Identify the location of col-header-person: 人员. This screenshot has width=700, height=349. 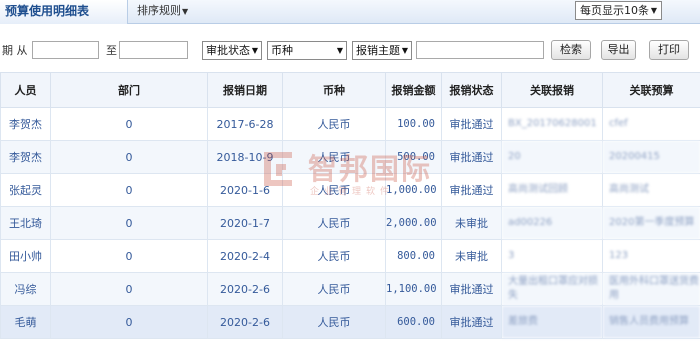
(25, 90).